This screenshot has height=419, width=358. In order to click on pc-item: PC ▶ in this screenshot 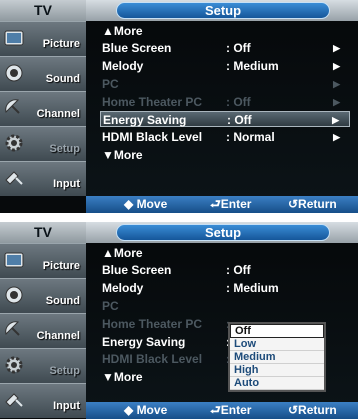, I will do `click(225, 84)`.